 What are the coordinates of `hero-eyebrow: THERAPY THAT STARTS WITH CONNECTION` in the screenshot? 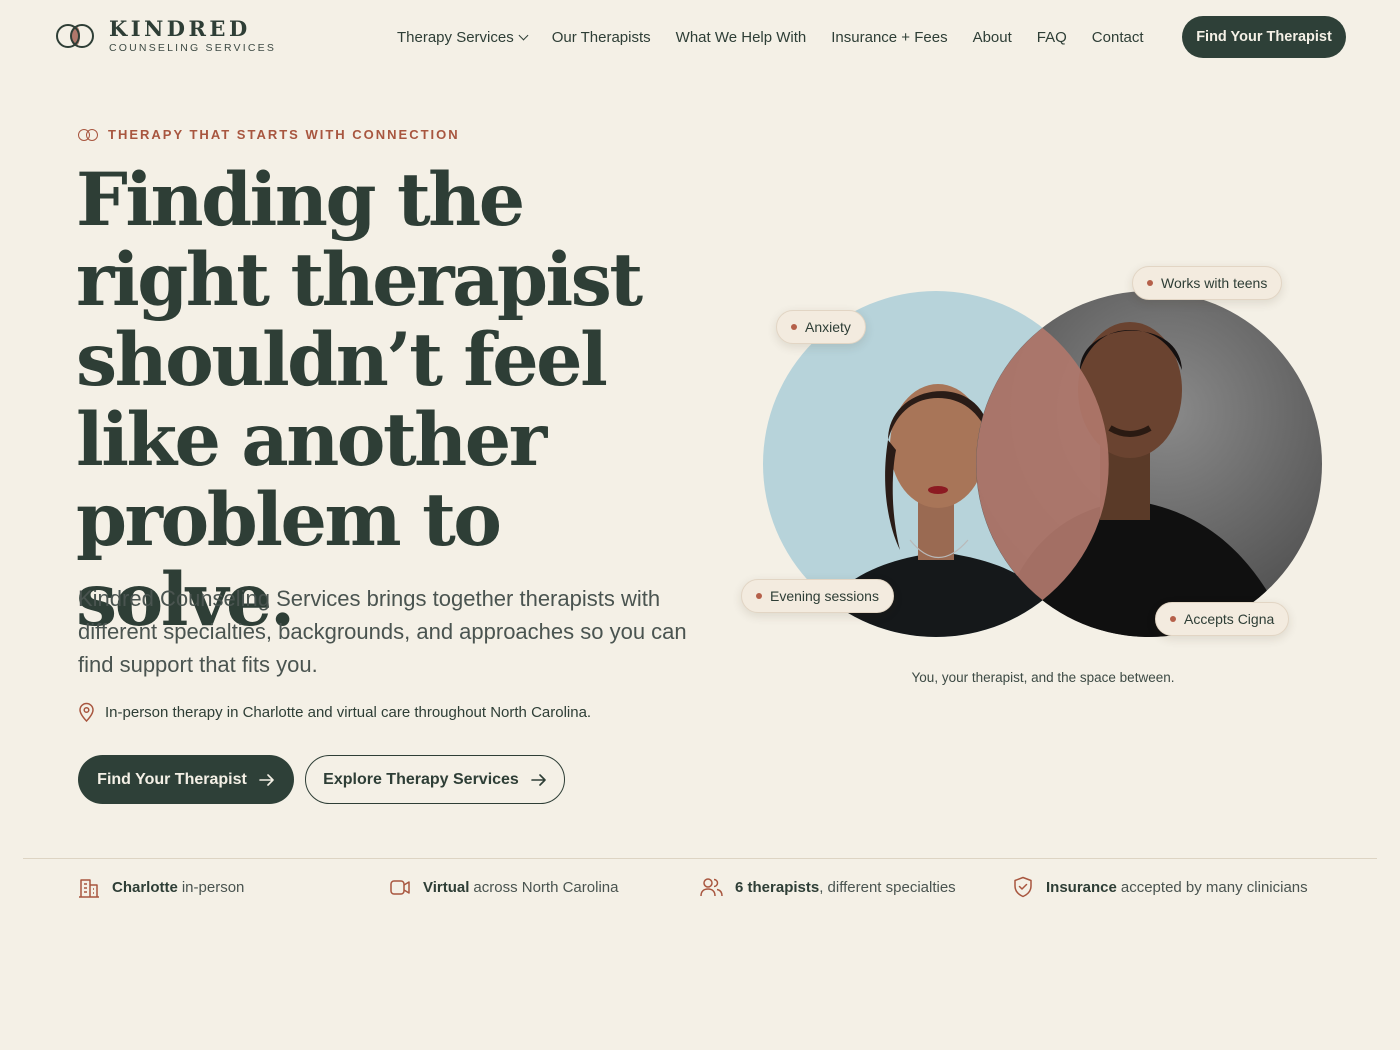 It's located at (269, 134).